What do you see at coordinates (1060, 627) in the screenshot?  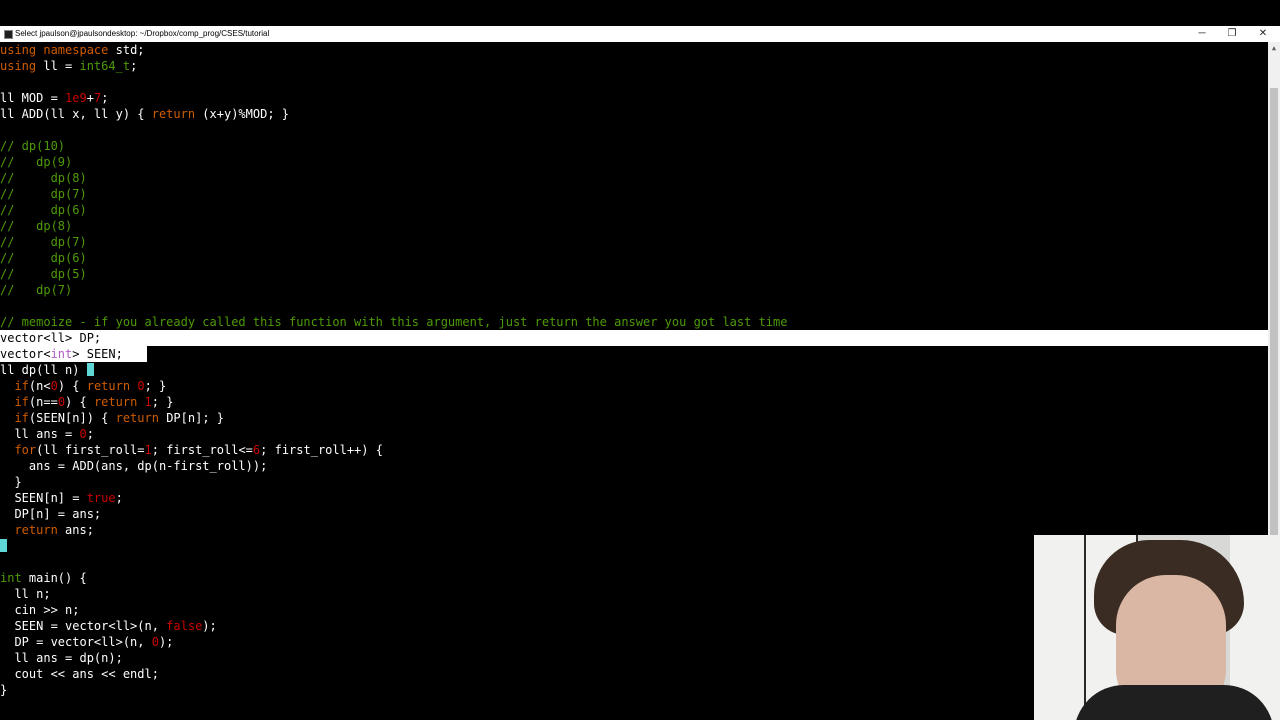 I see `shoji-panel` at bounding box center [1060, 627].